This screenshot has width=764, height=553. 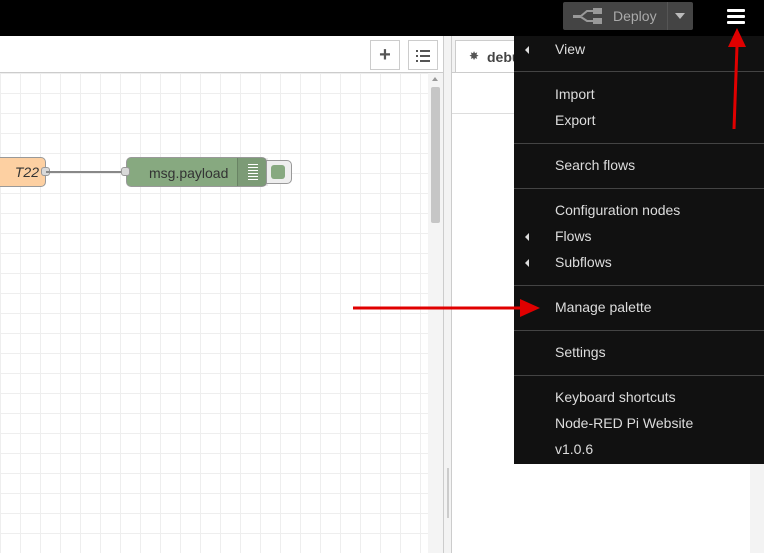 I want to click on debug-node: msg.payload, so click(x=209, y=172).